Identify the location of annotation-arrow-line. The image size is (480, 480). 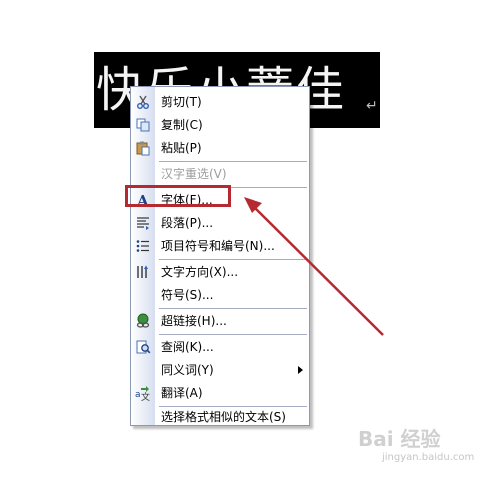
(317, 270).